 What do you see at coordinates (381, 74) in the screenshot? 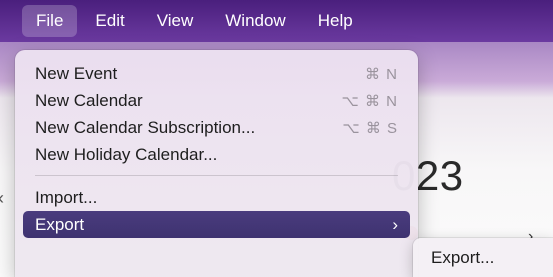
I see `shortcut-label: ⌘ N` at bounding box center [381, 74].